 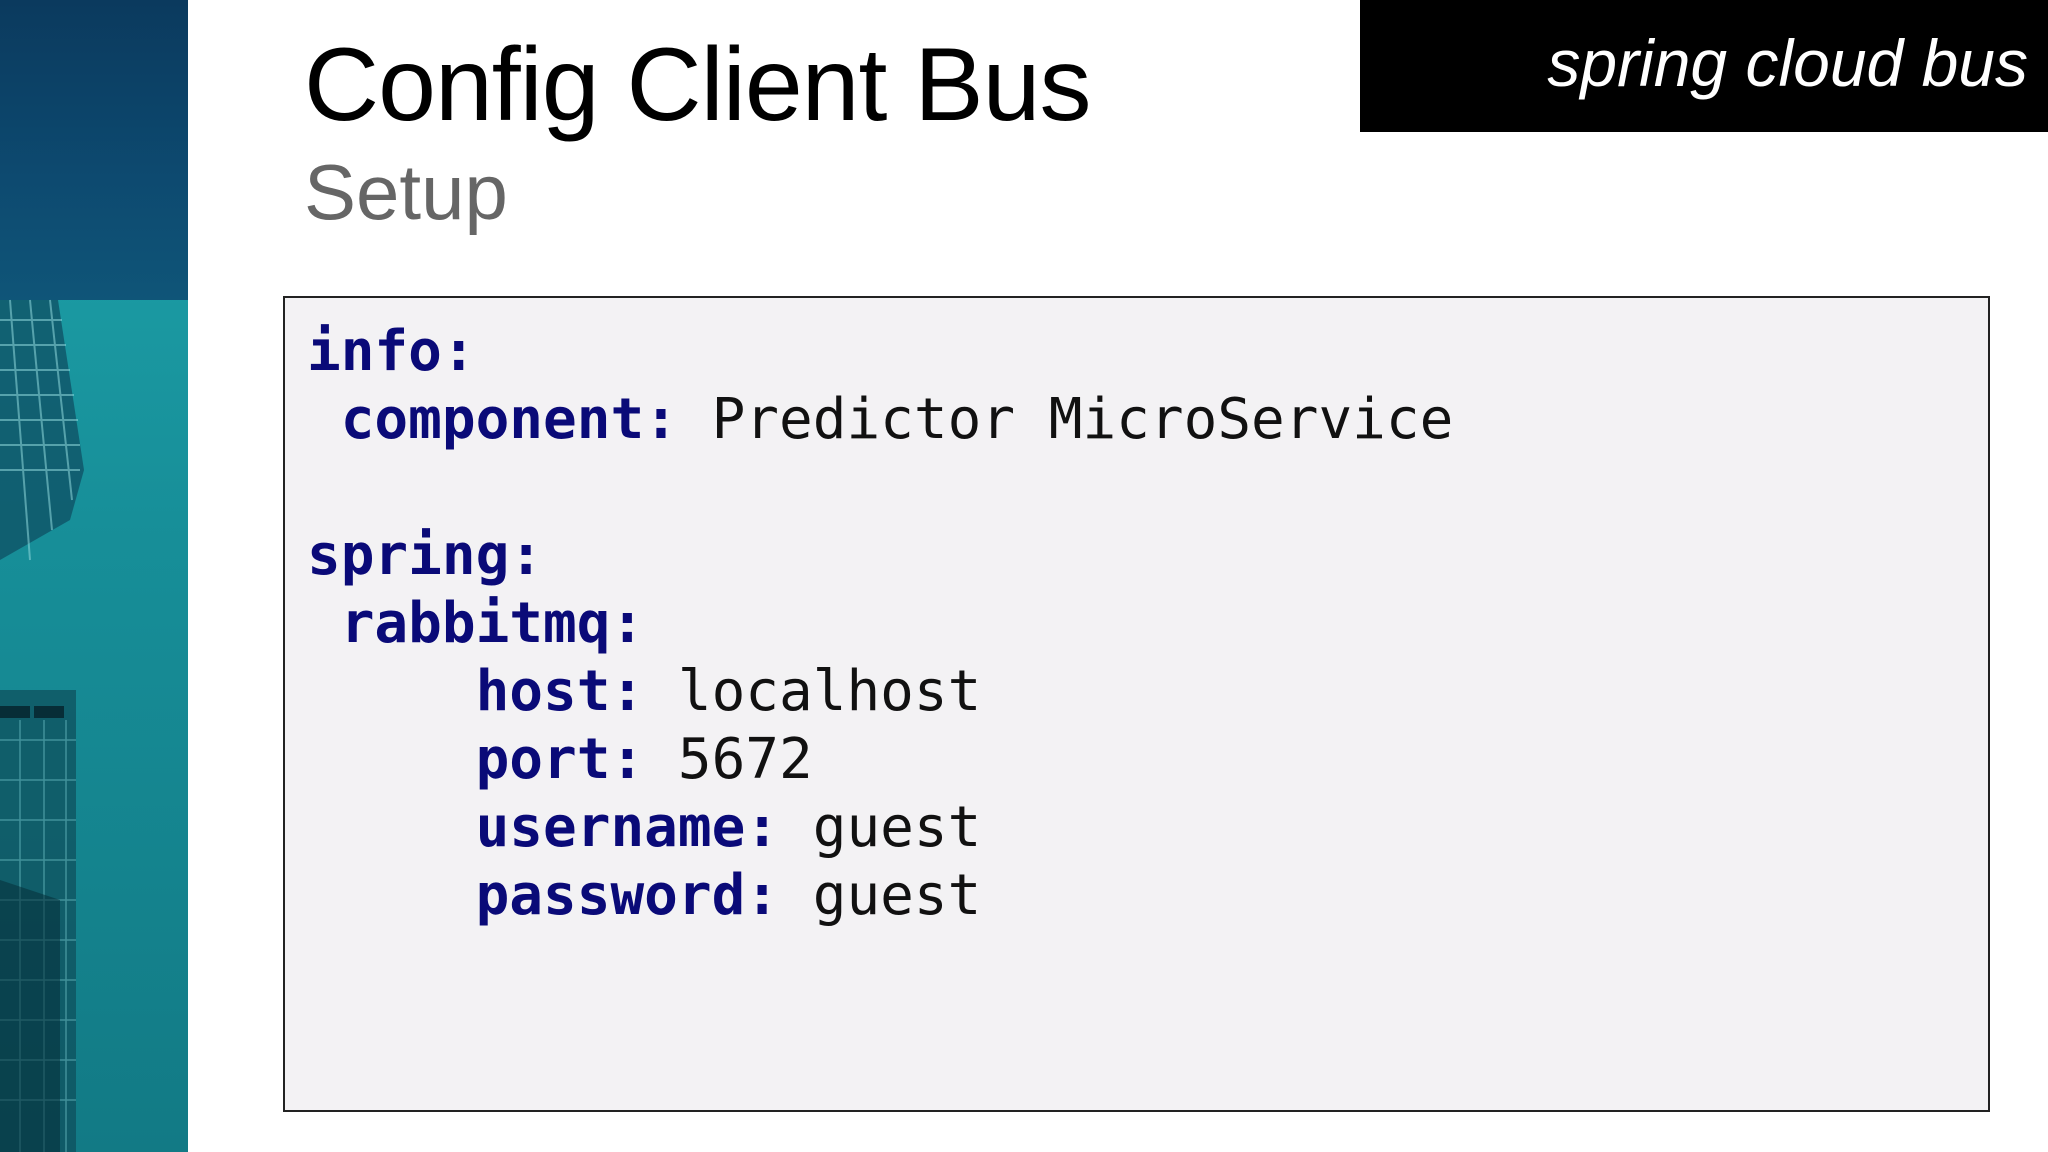 What do you see at coordinates (391, 351) in the screenshot?
I see `yaml-key-info: info:` at bounding box center [391, 351].